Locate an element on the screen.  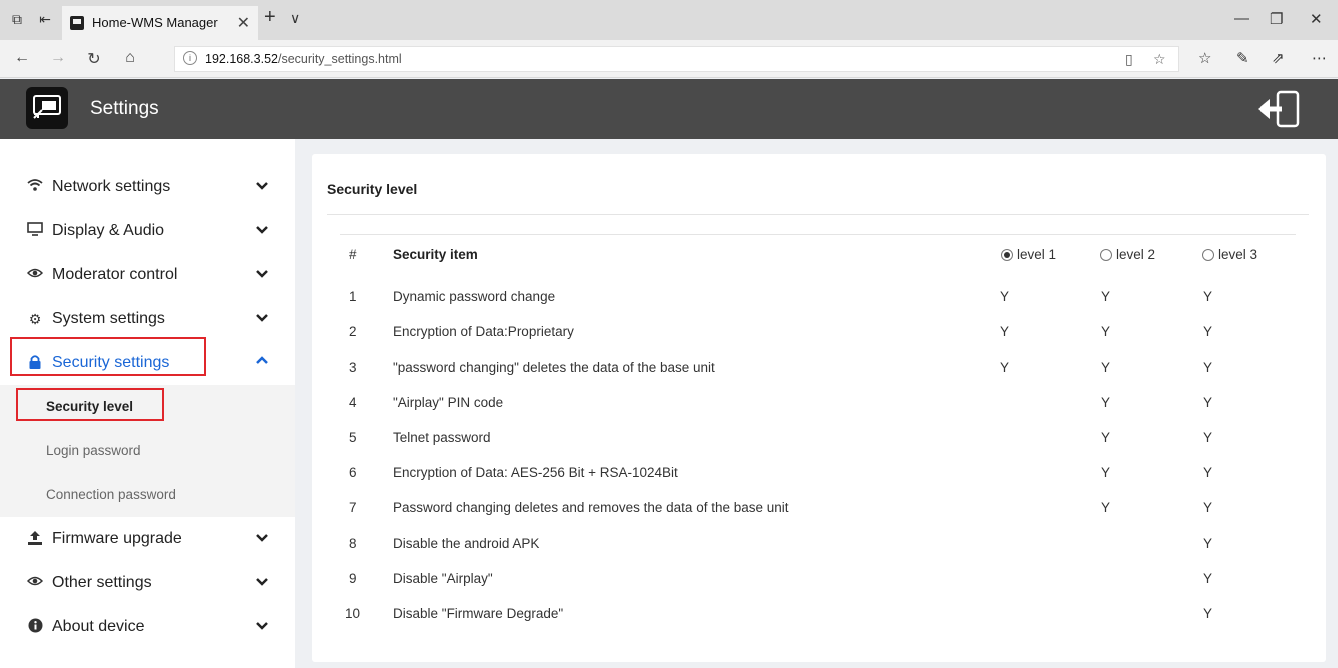
sidebar-item-firmware: Firmware upgrade is located at coordinates (147, 539).